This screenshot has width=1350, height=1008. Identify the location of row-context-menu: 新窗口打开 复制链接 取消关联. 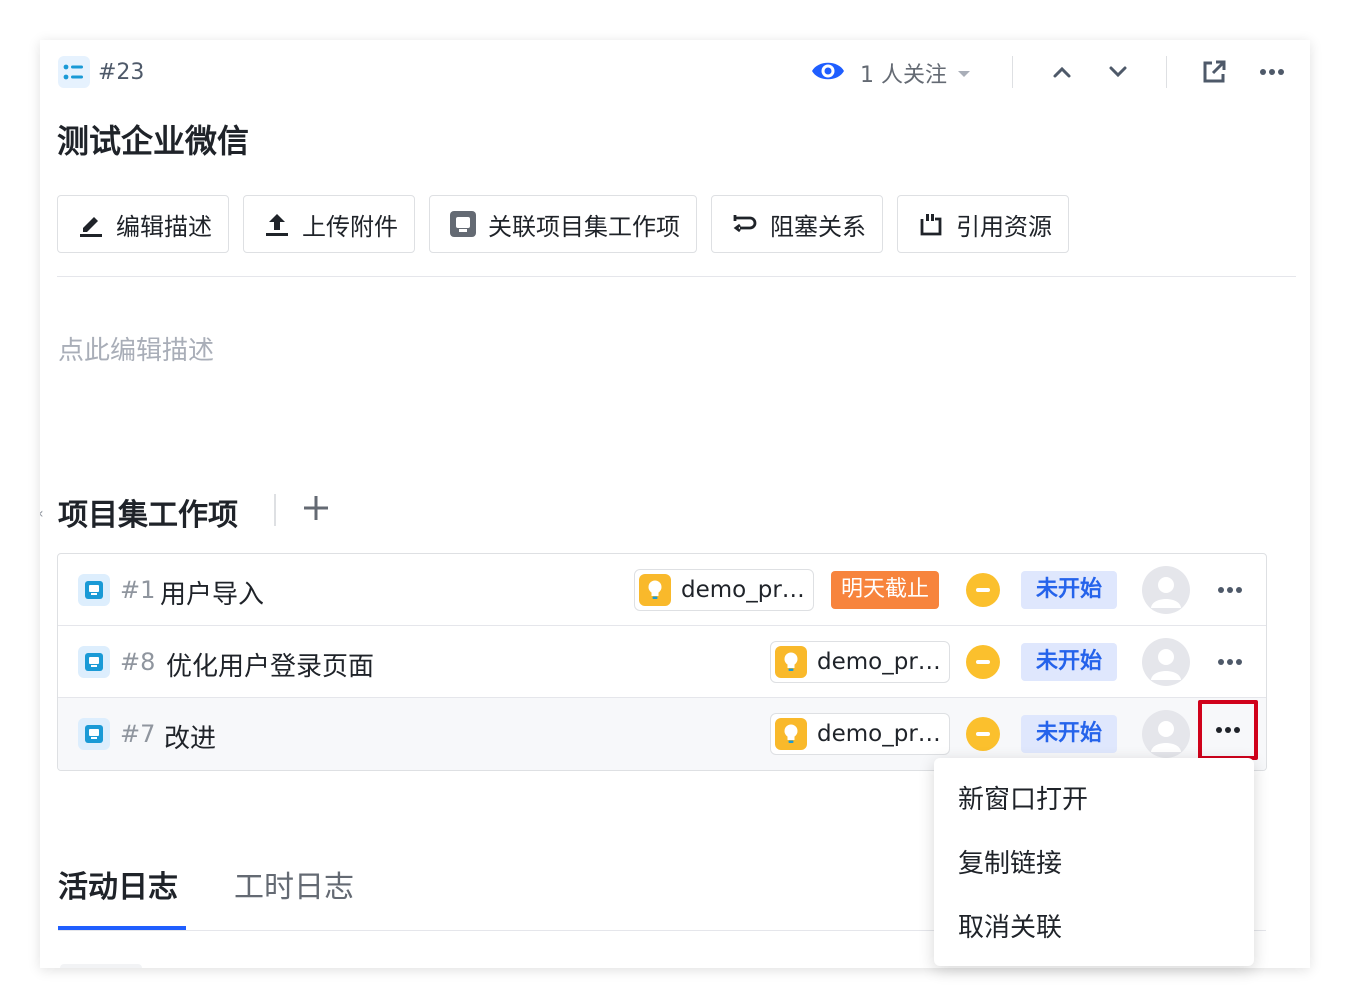
(1094, 862).